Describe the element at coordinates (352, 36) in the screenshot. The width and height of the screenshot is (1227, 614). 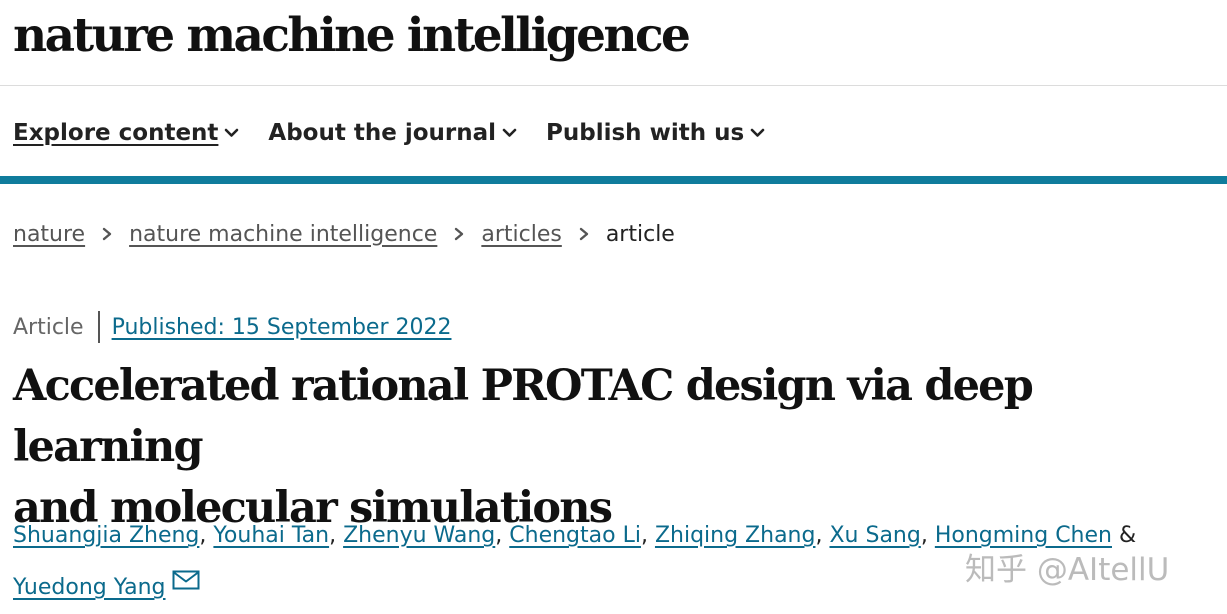
I see `journal-logo: nature machine intelligence` at that location.